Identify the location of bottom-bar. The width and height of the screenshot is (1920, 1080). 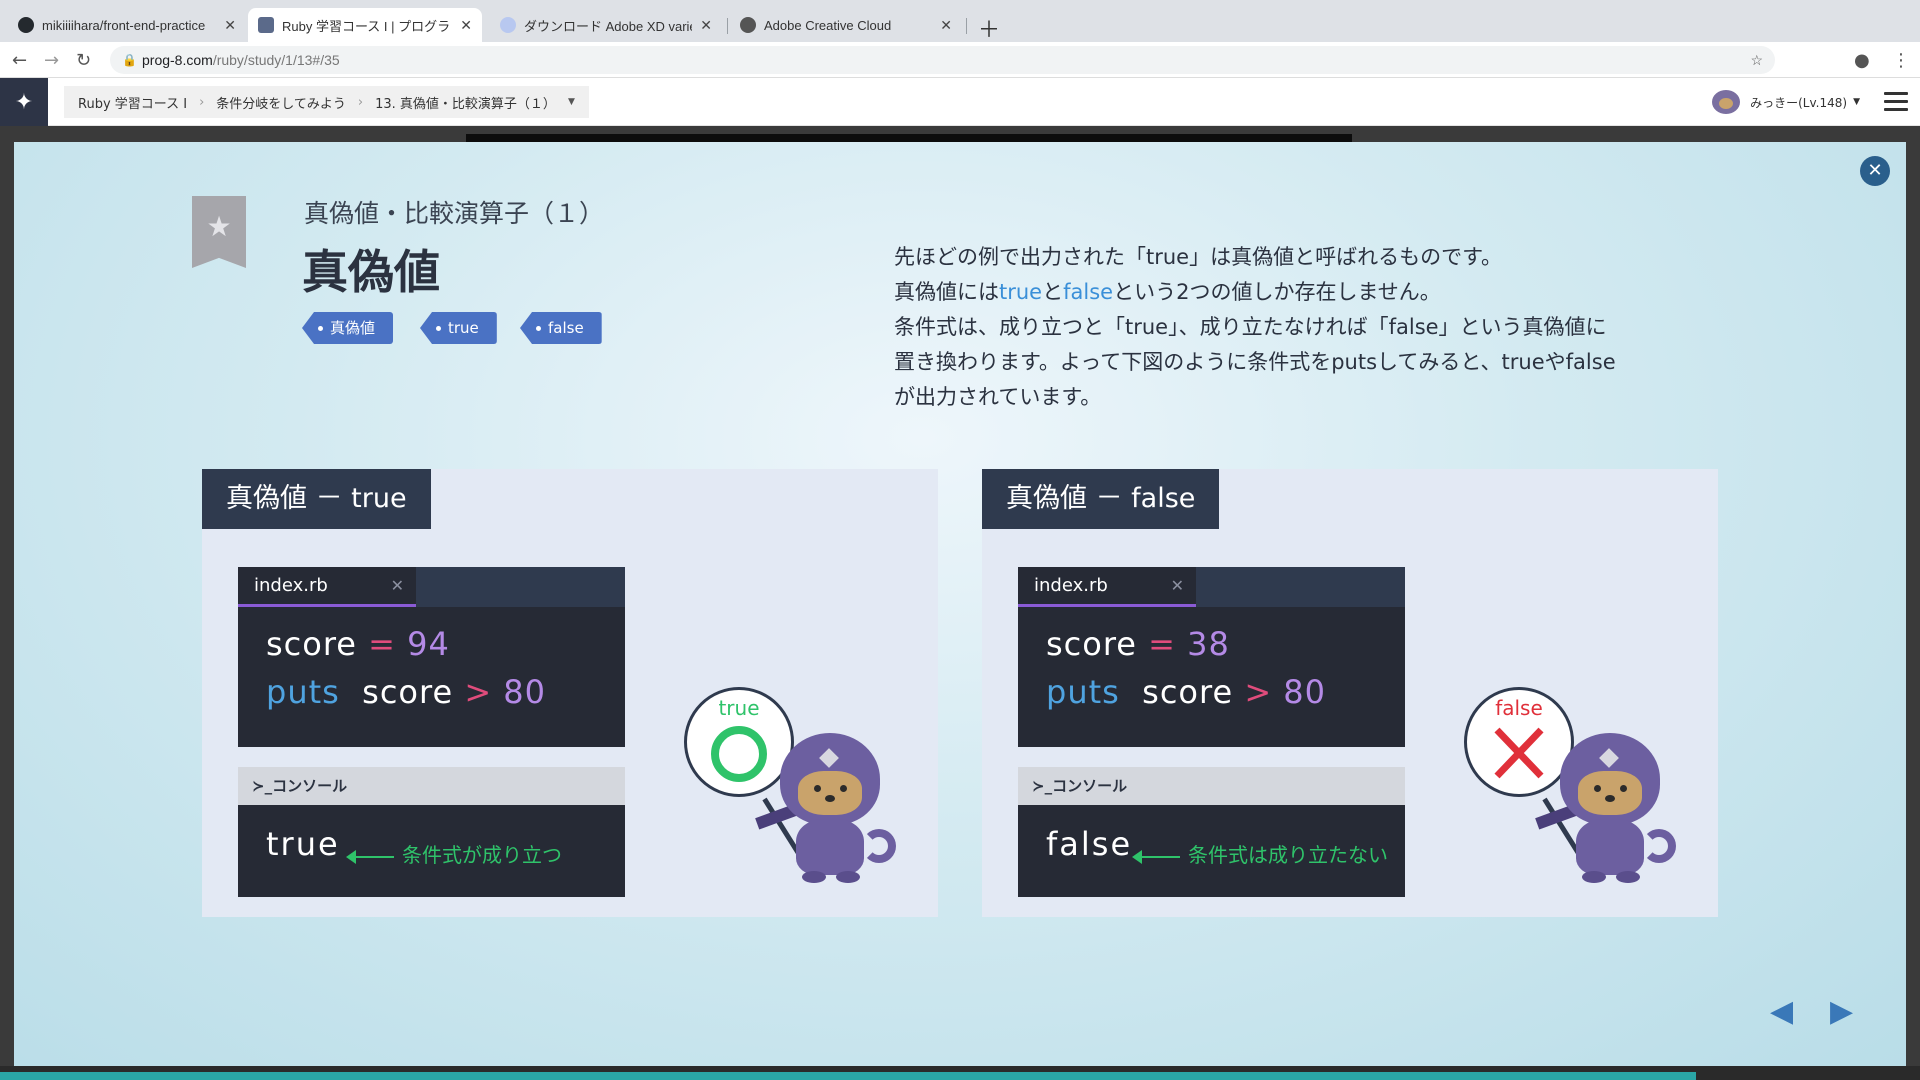
(960, 1073).